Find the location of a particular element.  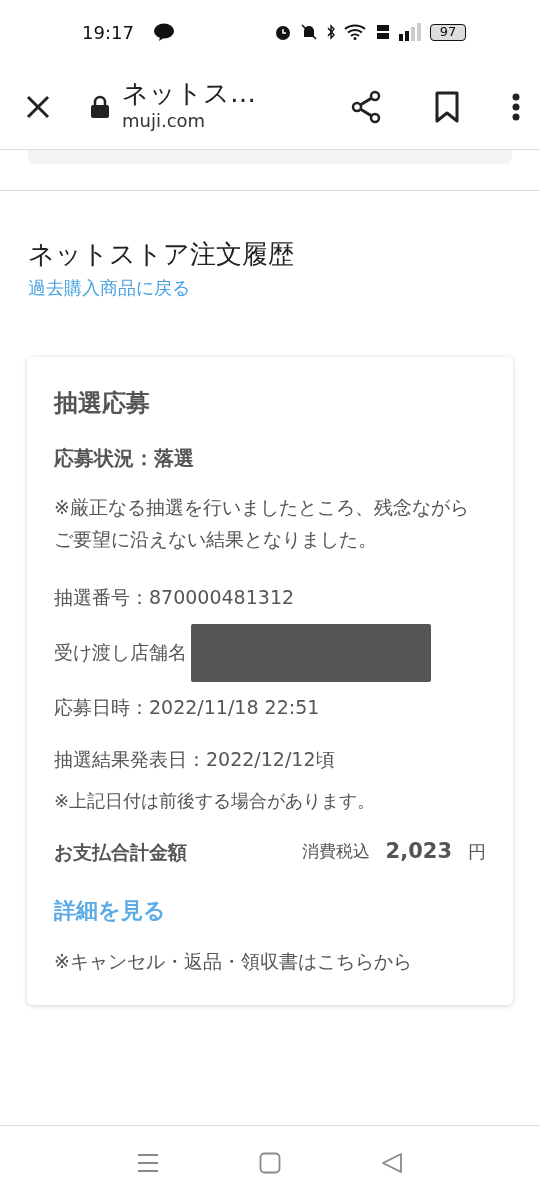

more-options-icon is located at coordinates (516, 106).